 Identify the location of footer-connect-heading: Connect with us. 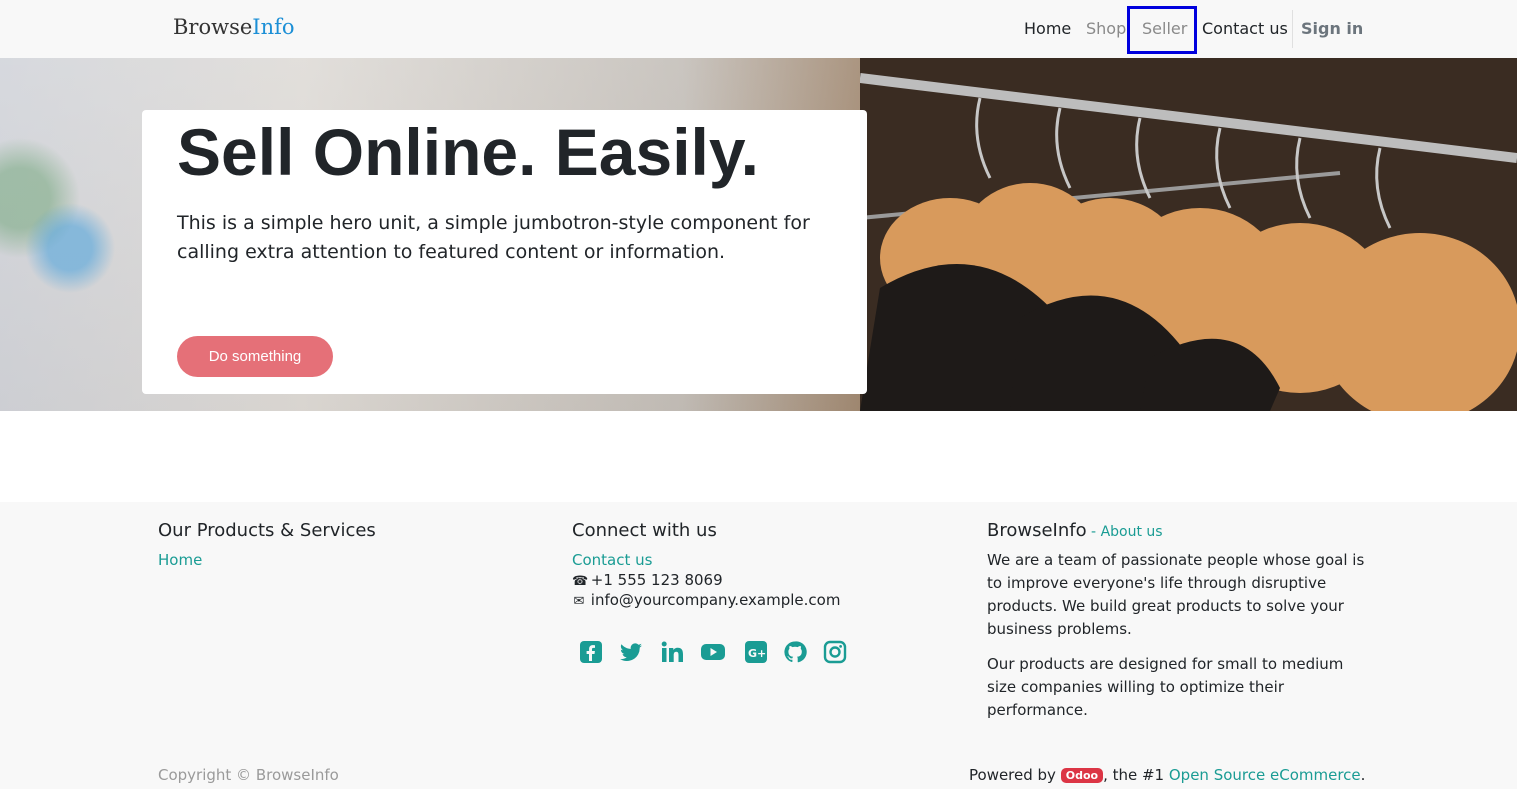
(644, 530).